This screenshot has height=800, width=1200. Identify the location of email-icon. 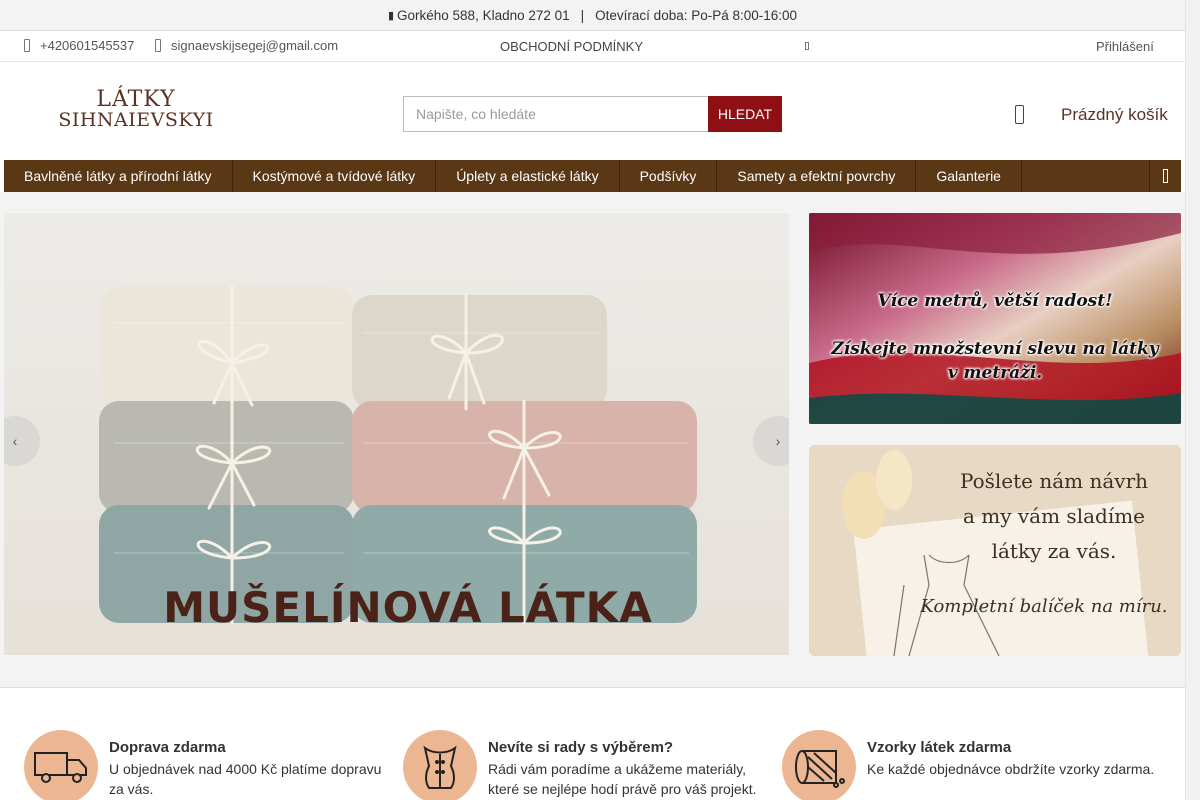
(158, 45).